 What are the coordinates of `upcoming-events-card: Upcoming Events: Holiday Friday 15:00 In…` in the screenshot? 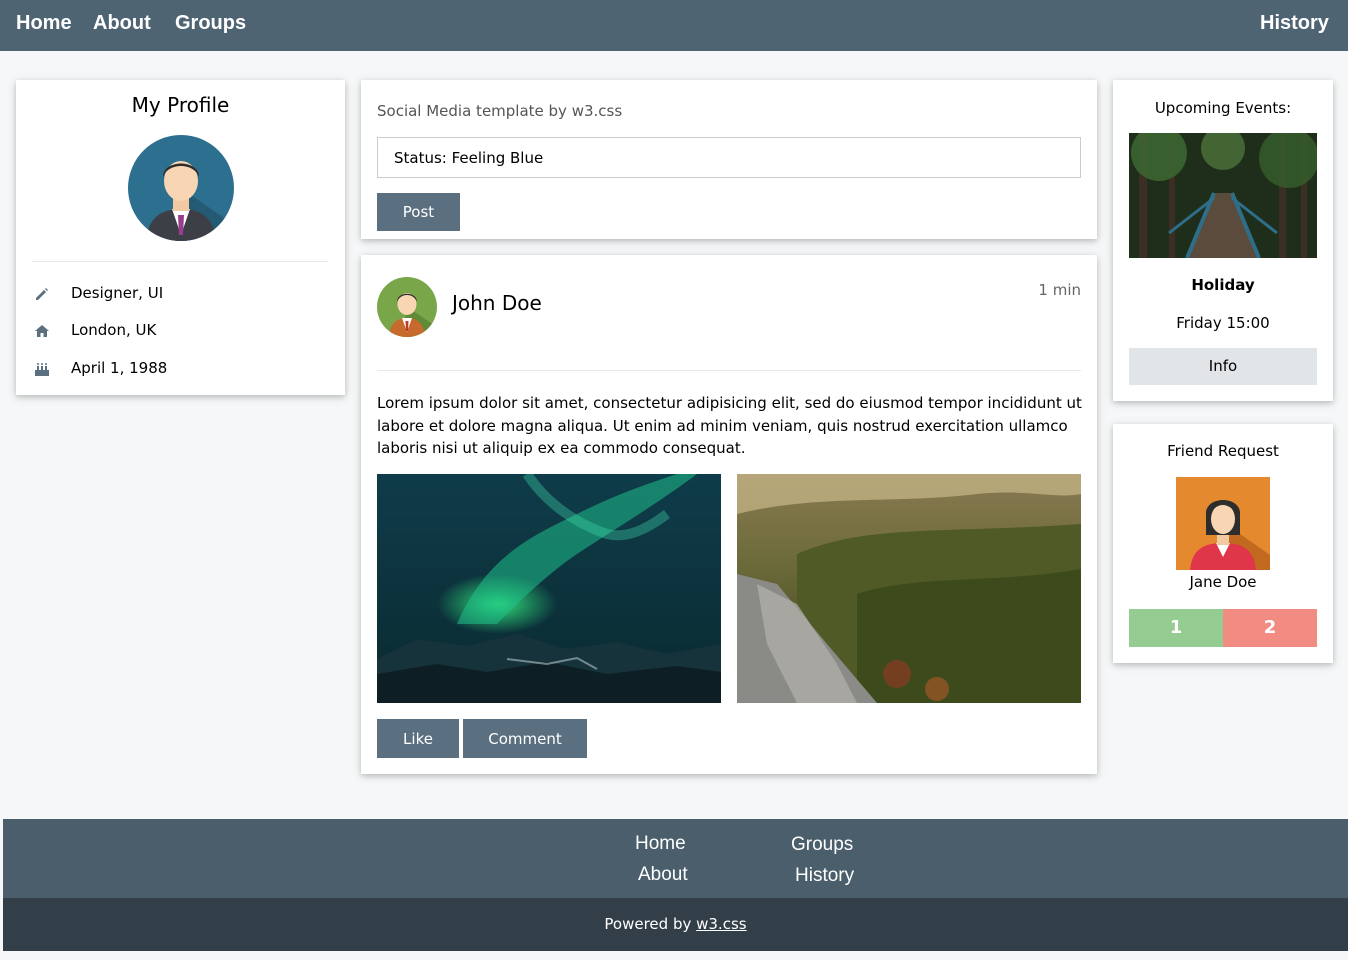 It's located at (1223, 240).